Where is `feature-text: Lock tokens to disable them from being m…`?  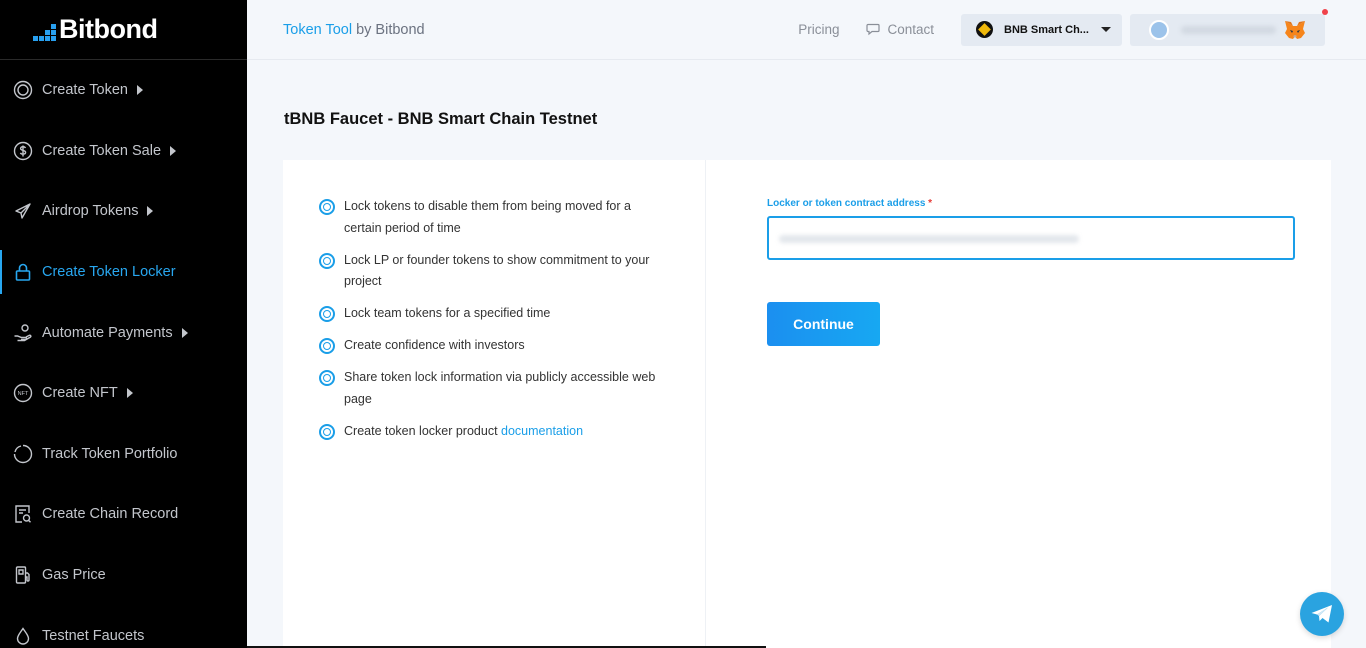 feature-text: Lock tokens to disable them from being m… is located at coordinates (487, 217).